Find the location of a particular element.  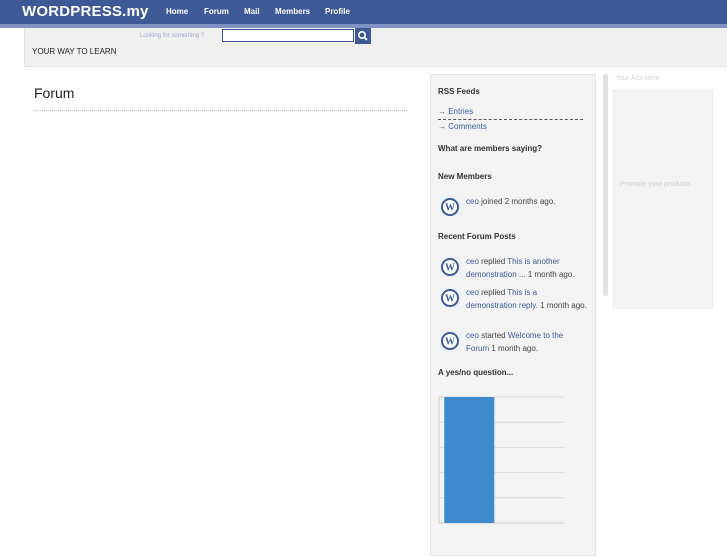

nav-forum: Forum is located at coordinates (216, 11).